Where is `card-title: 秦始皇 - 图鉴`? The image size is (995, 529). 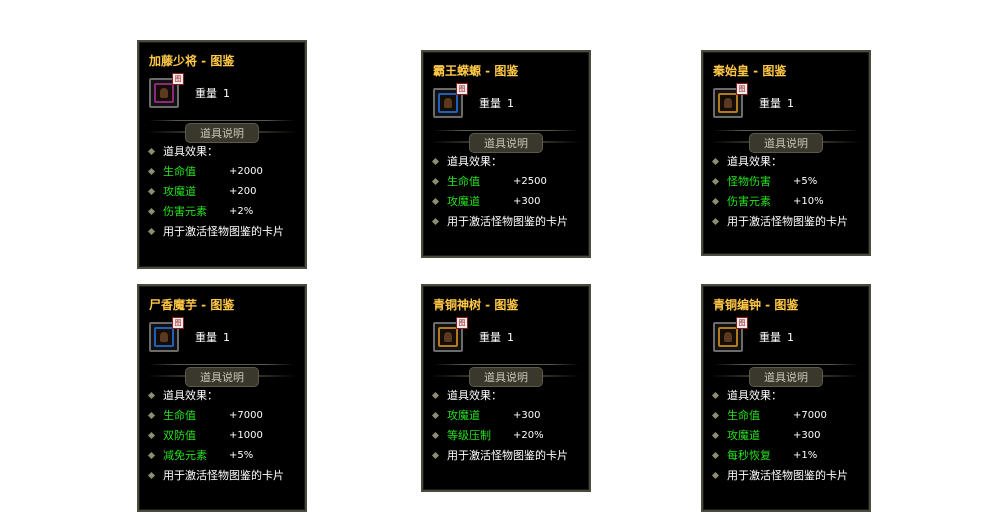 card-title: 秦始皇 - 图鉴 is located at coordinates (750, 71).